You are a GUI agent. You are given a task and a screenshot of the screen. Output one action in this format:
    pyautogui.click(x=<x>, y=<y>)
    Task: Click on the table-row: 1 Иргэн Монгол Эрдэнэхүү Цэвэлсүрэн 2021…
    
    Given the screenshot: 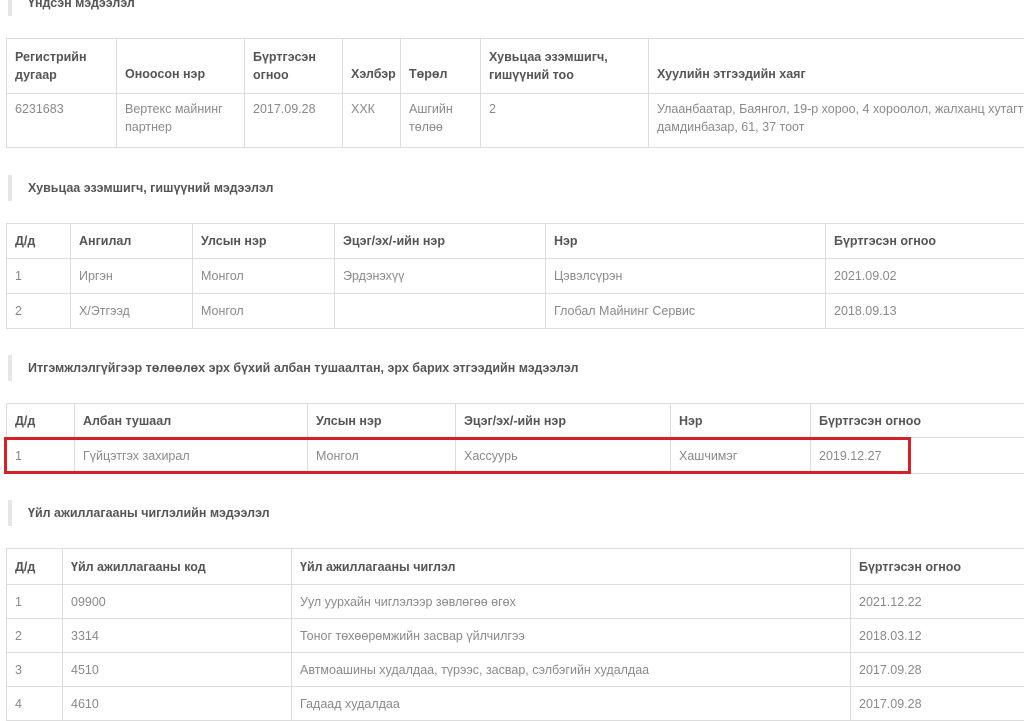 What is the action you would take?
    pyautogui.click(x=515, y=276)
    